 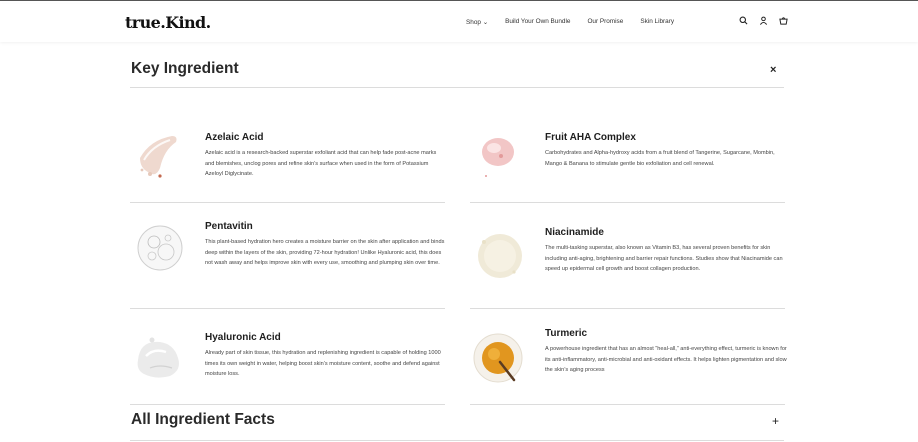 What do you see at coordinates (243, 337) in the screenshot?
I see `ingredient-name: Hyaluronic Acid` at bounding box center [243, 337].